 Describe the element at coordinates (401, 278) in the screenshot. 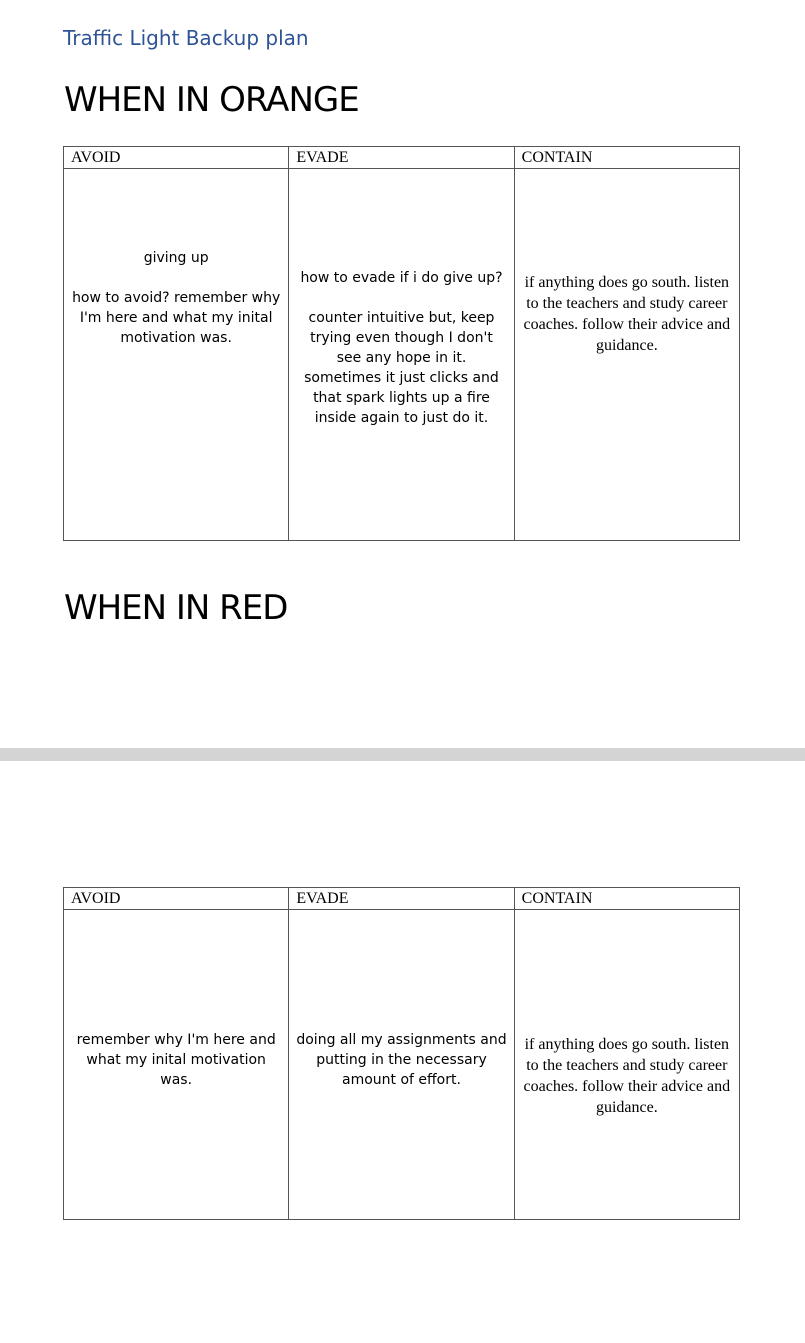

I see `orange-evade-line1: how to evade if i do give up?` at that location.